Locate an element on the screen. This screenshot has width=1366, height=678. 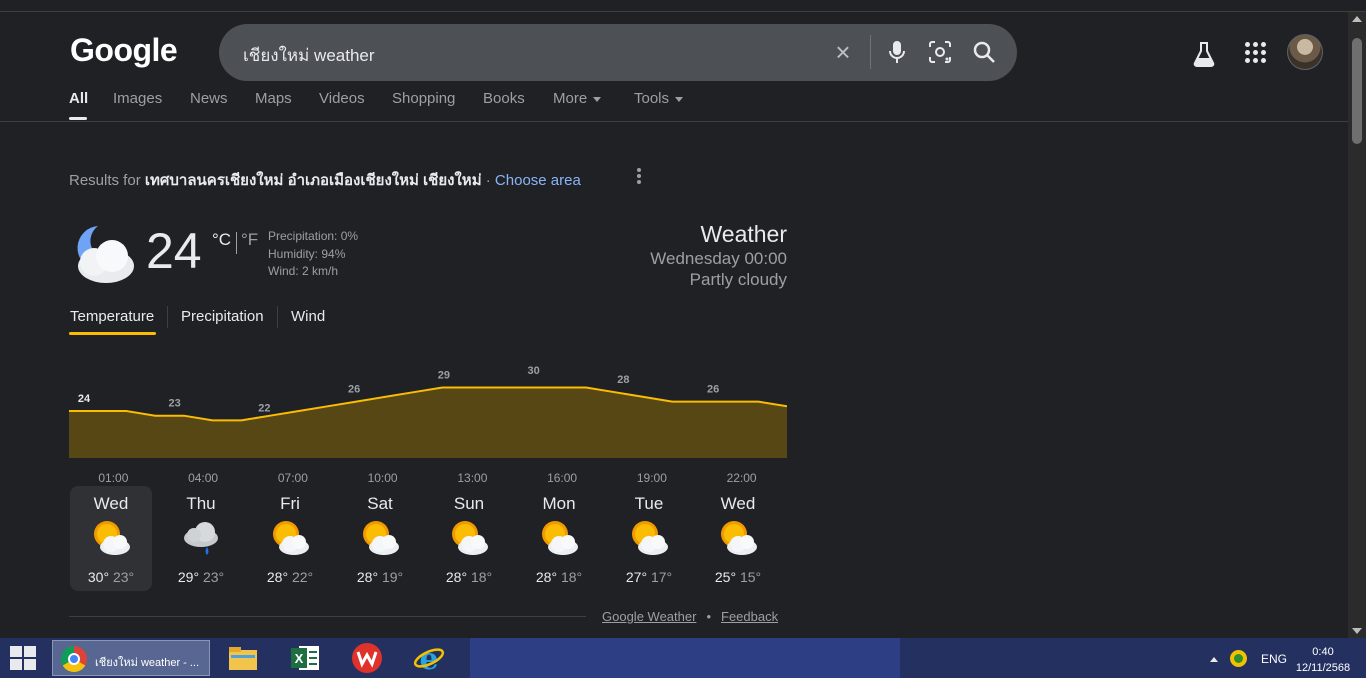
rain-cloud-icon is located at coordinates (201, 538).